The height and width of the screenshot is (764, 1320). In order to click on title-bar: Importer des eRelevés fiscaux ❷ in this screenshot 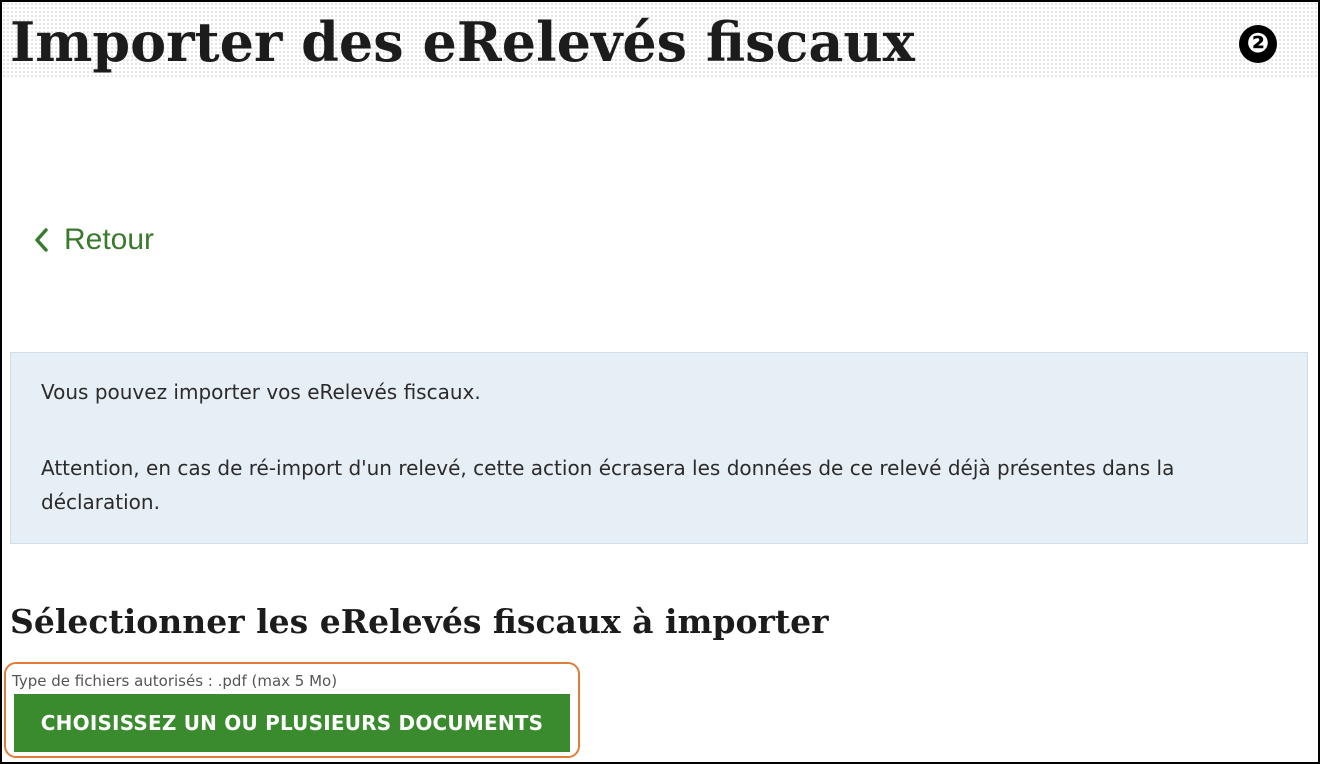, I will do `click(660, 40)`.